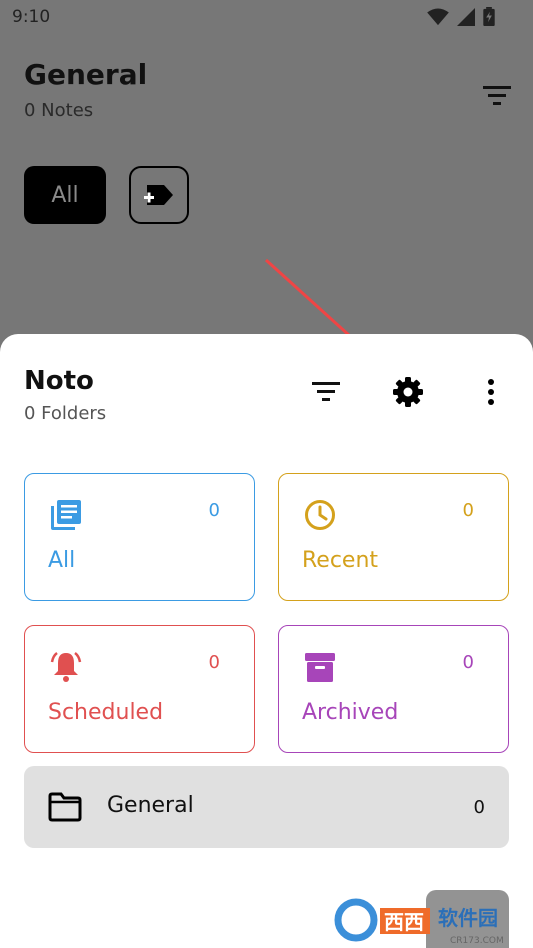  I want to click on wifi-icon, so click(438, 16).